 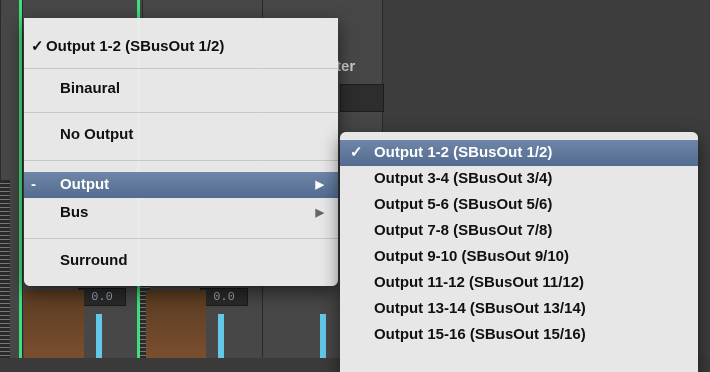 What do you see at coordinates (479, 282) in the screenshot?
I see `submenu-item-label: Output 11-12 (SBusOut 11/12)` at bounding box center [479, 282].